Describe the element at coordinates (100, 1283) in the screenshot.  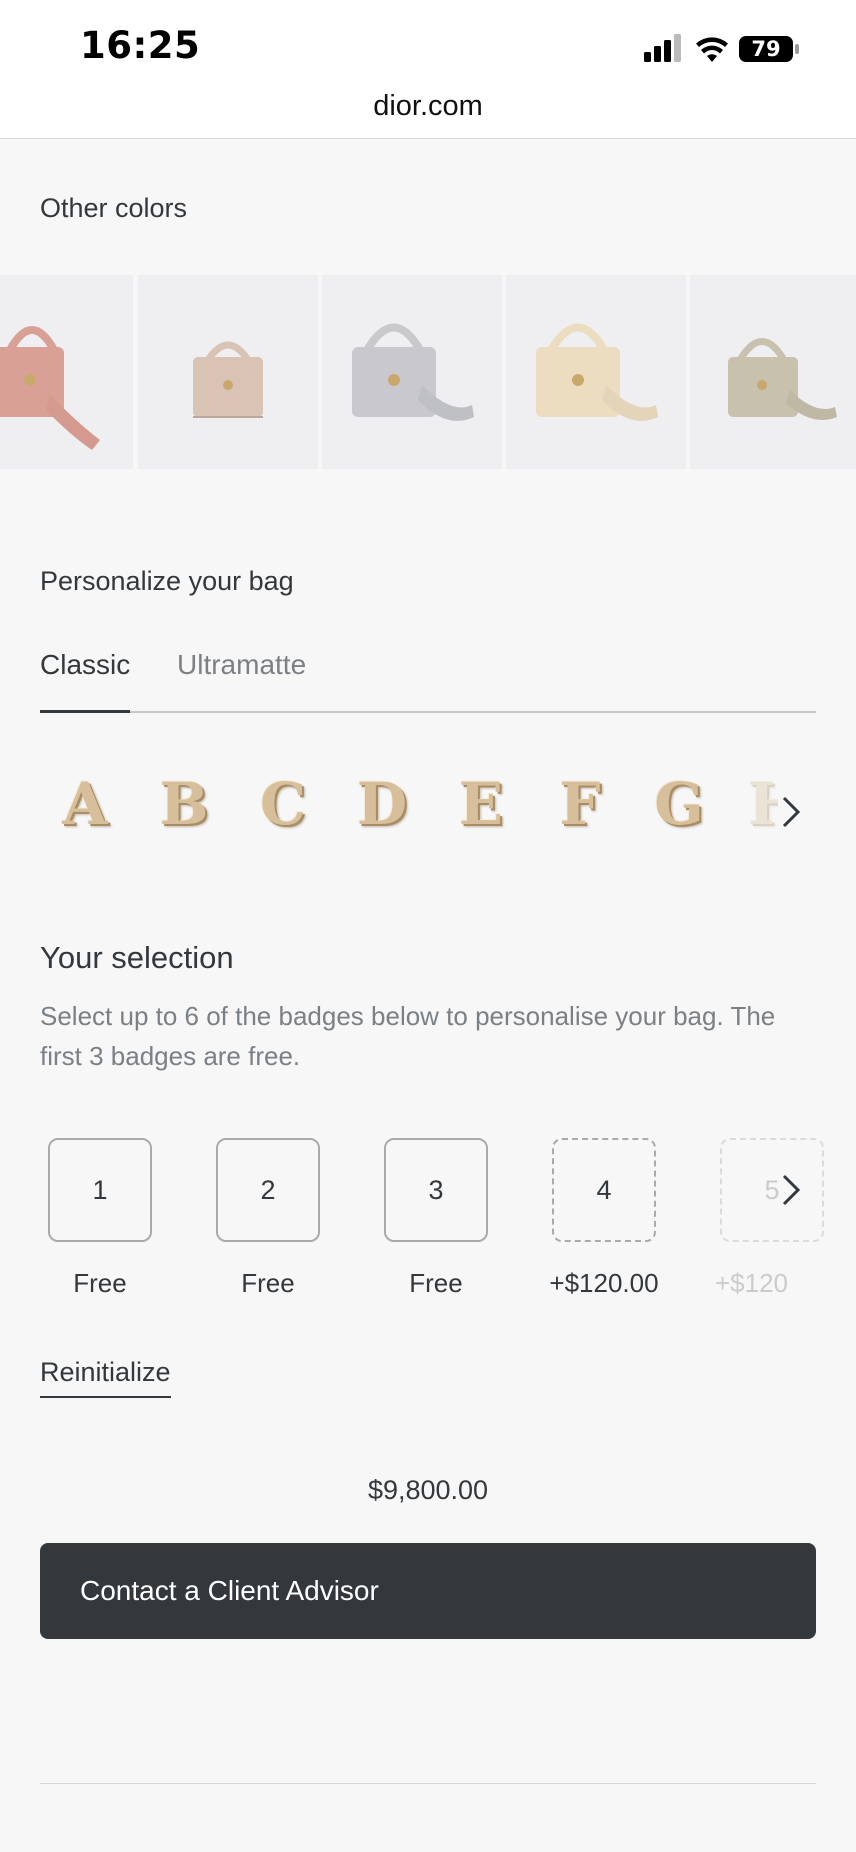
I see `badge-price-1: Free` at that location.